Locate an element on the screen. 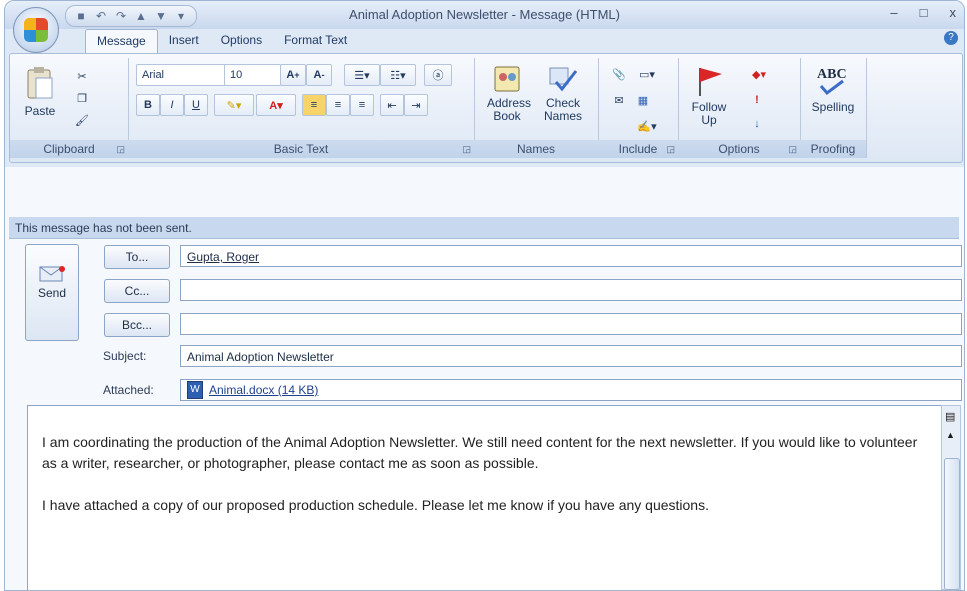  subject-field: Animal Adoption Newsletter is located at coordinates (571, 356).